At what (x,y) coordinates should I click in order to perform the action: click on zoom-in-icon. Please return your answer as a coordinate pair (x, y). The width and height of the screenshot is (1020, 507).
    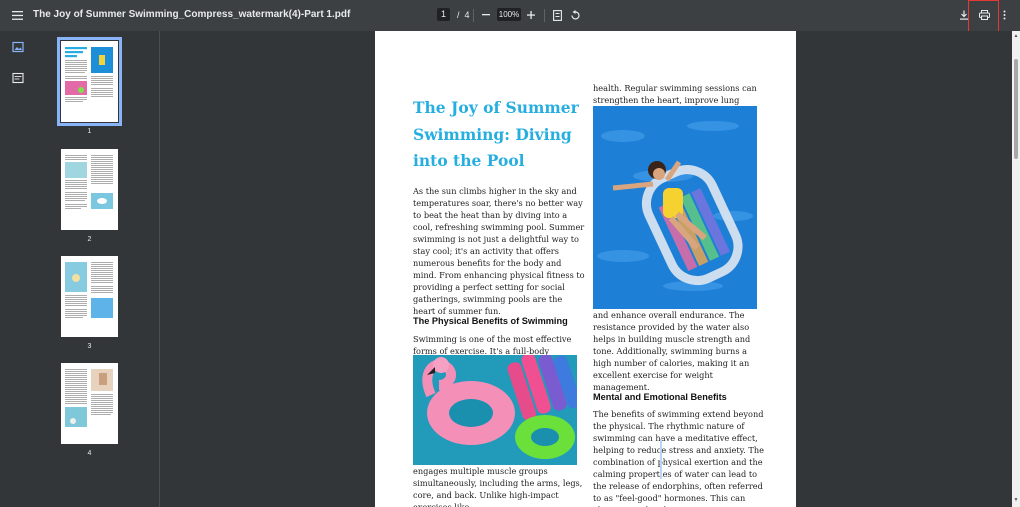
    Looking at the image, I should click on (531, 15).